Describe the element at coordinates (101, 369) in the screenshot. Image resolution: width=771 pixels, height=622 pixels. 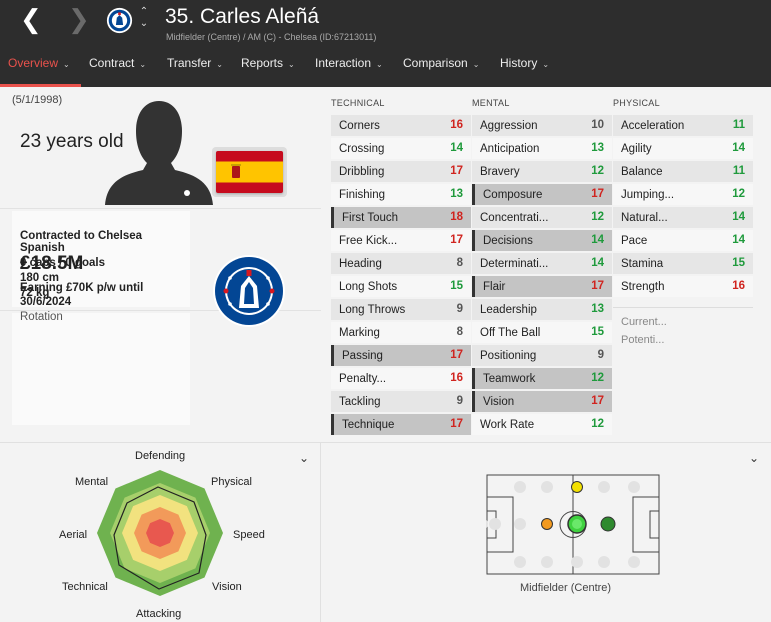
I see `contract-info-box` at that location.